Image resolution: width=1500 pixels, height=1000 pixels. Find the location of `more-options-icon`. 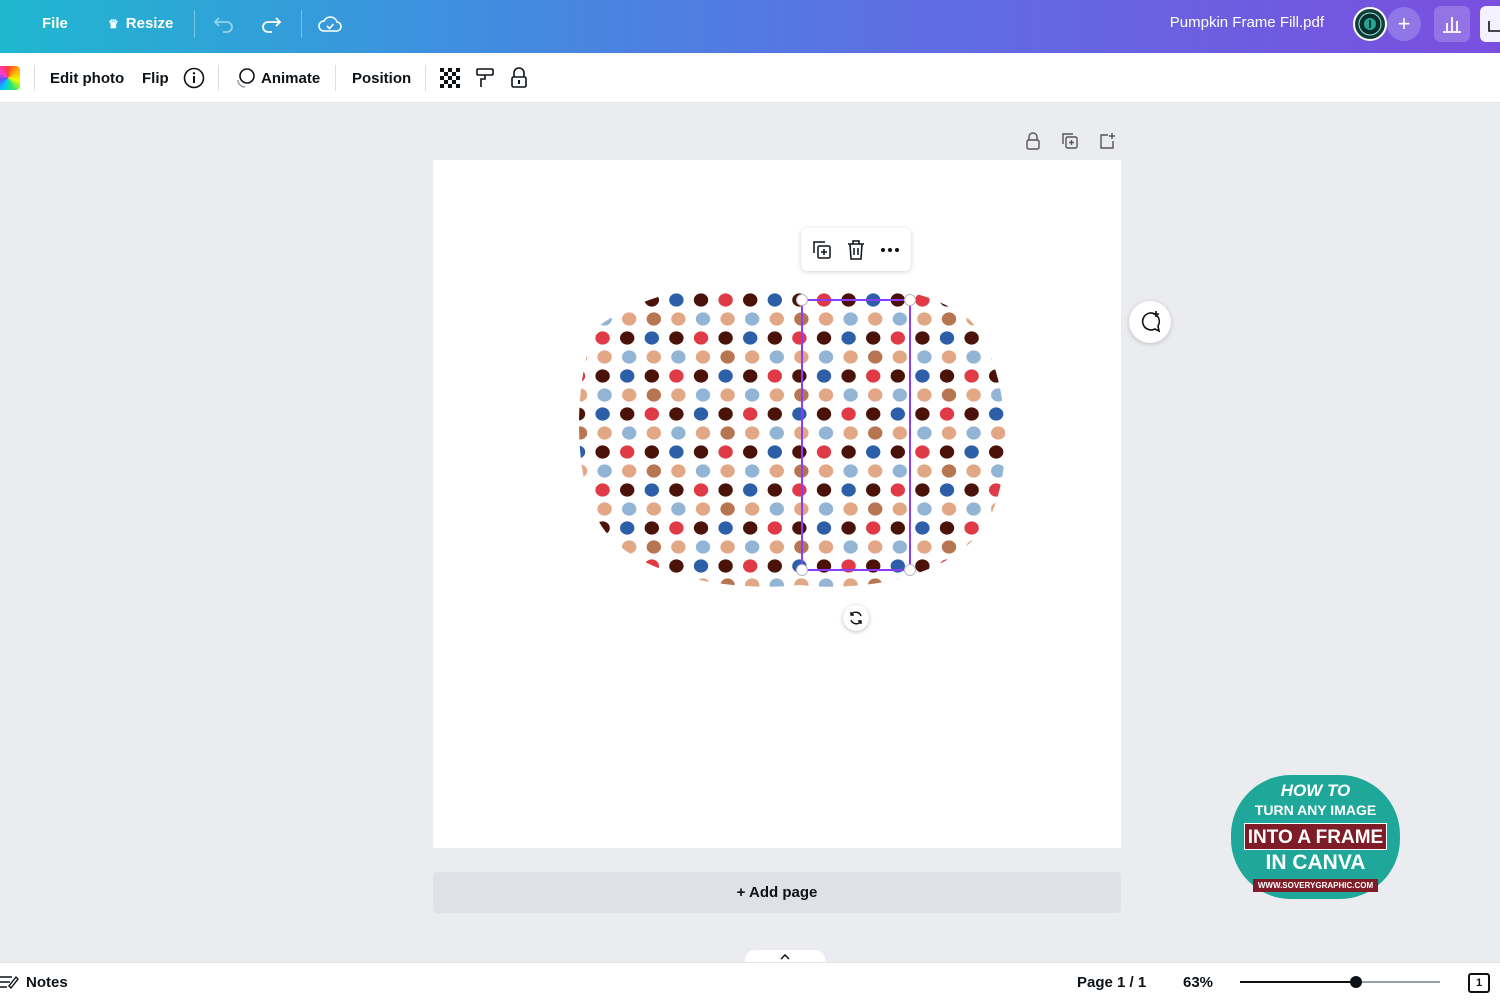

more-options-icon is located at coordinates (890, 250).